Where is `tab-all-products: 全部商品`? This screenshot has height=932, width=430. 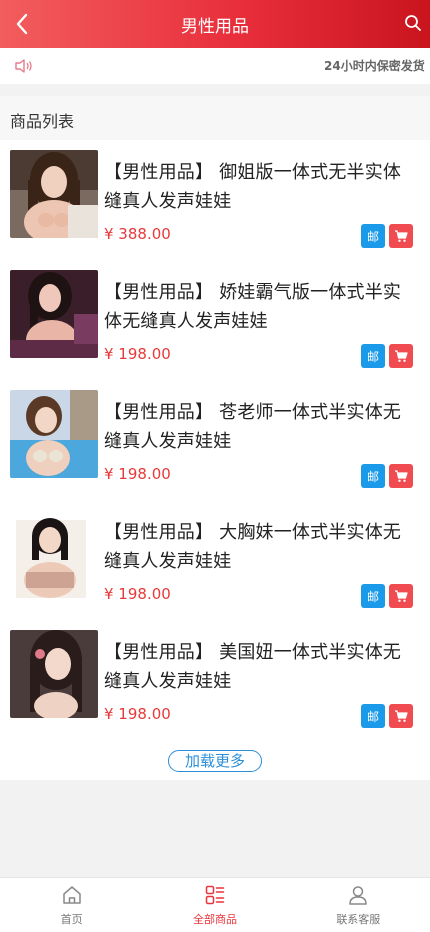
tab-all-products: 全部商品 is located at coordinates (214, 905).